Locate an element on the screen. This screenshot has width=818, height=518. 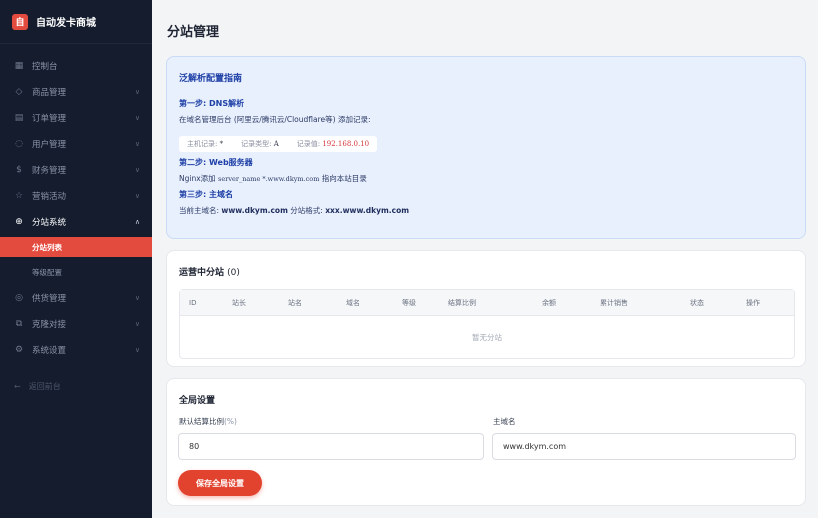
record-value-ip: 192.168.0.10 is located at coordinates (346, 144).